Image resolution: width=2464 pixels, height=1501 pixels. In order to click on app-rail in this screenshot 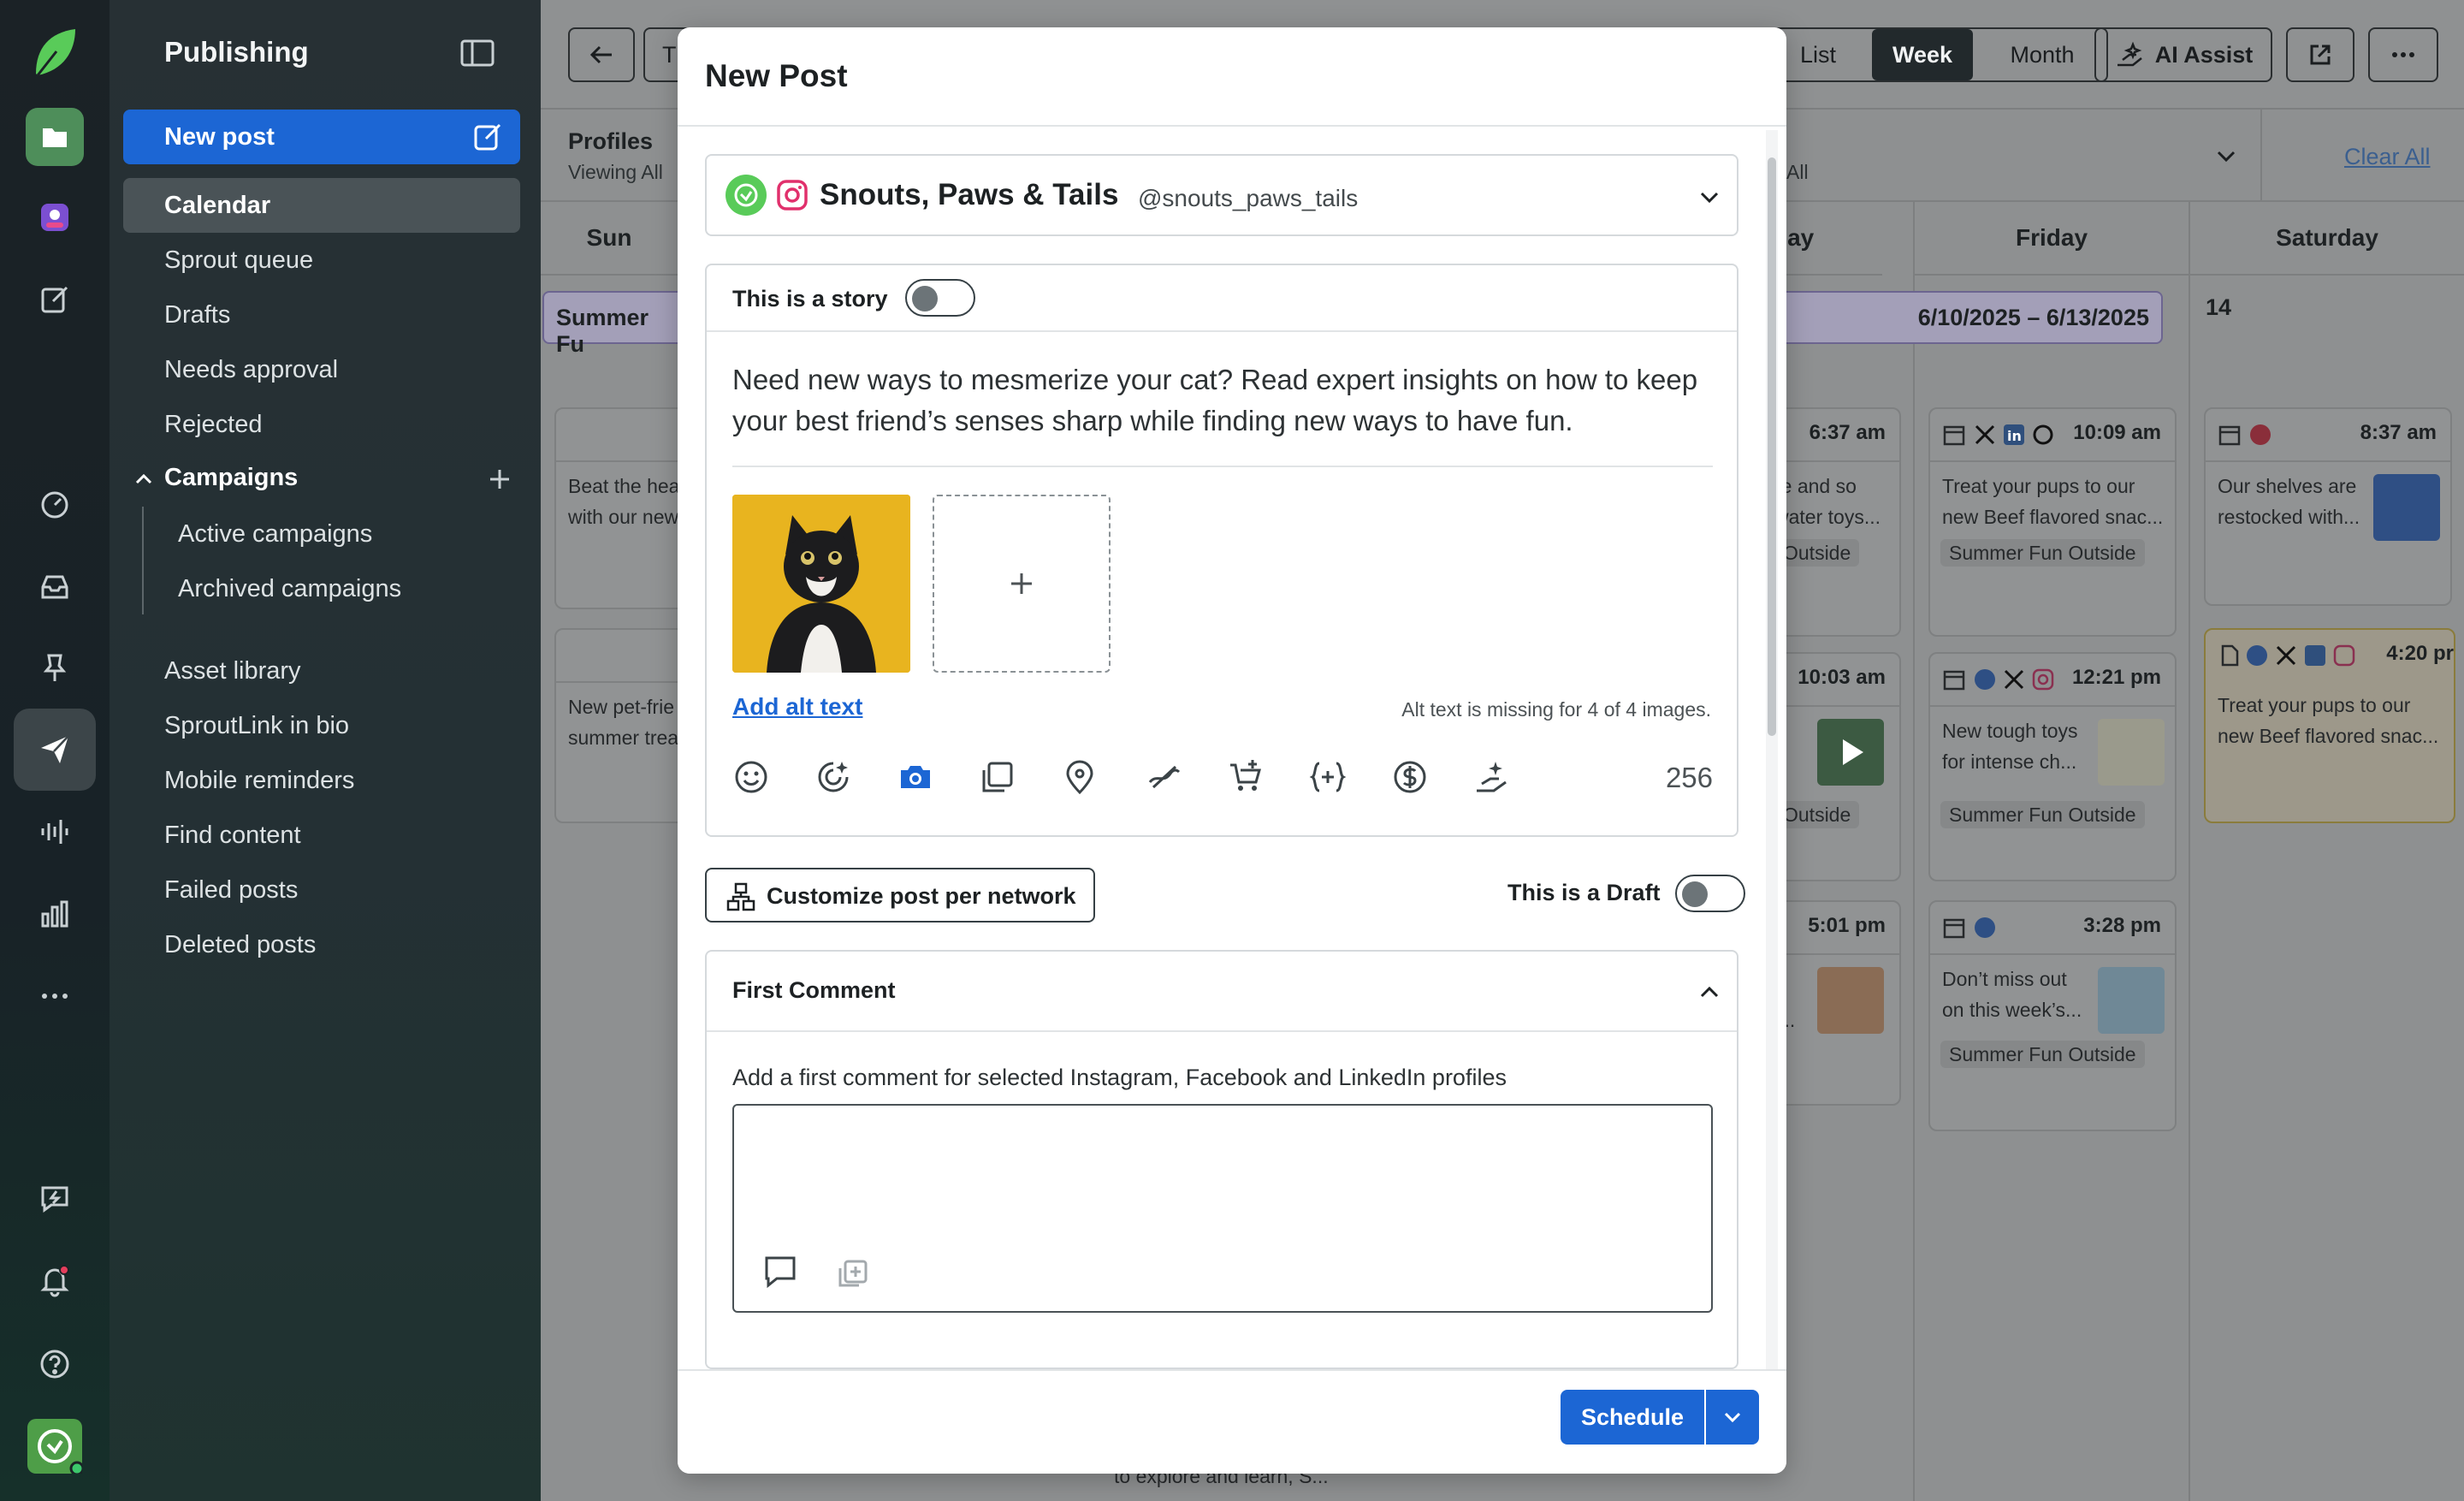, I will do `click(55, 750)`.